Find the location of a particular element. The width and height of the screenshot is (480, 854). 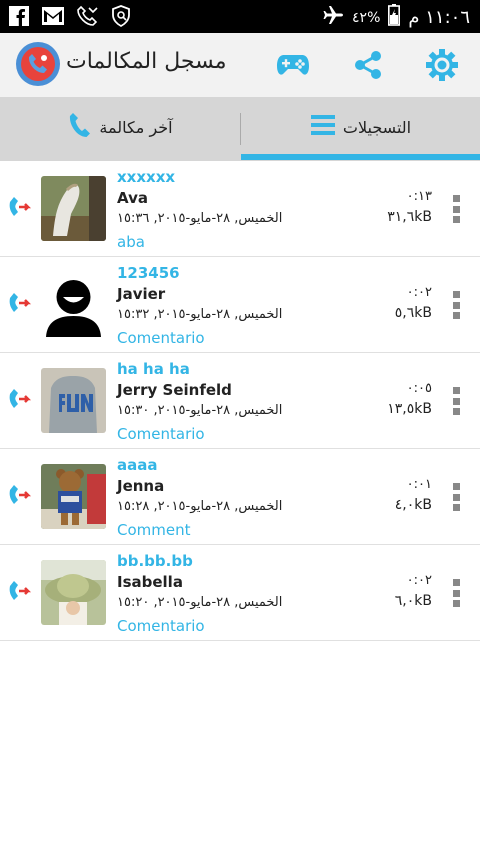

tab-bar: آخر مكالمة التسجيلات is located at coordinates (240, 129).